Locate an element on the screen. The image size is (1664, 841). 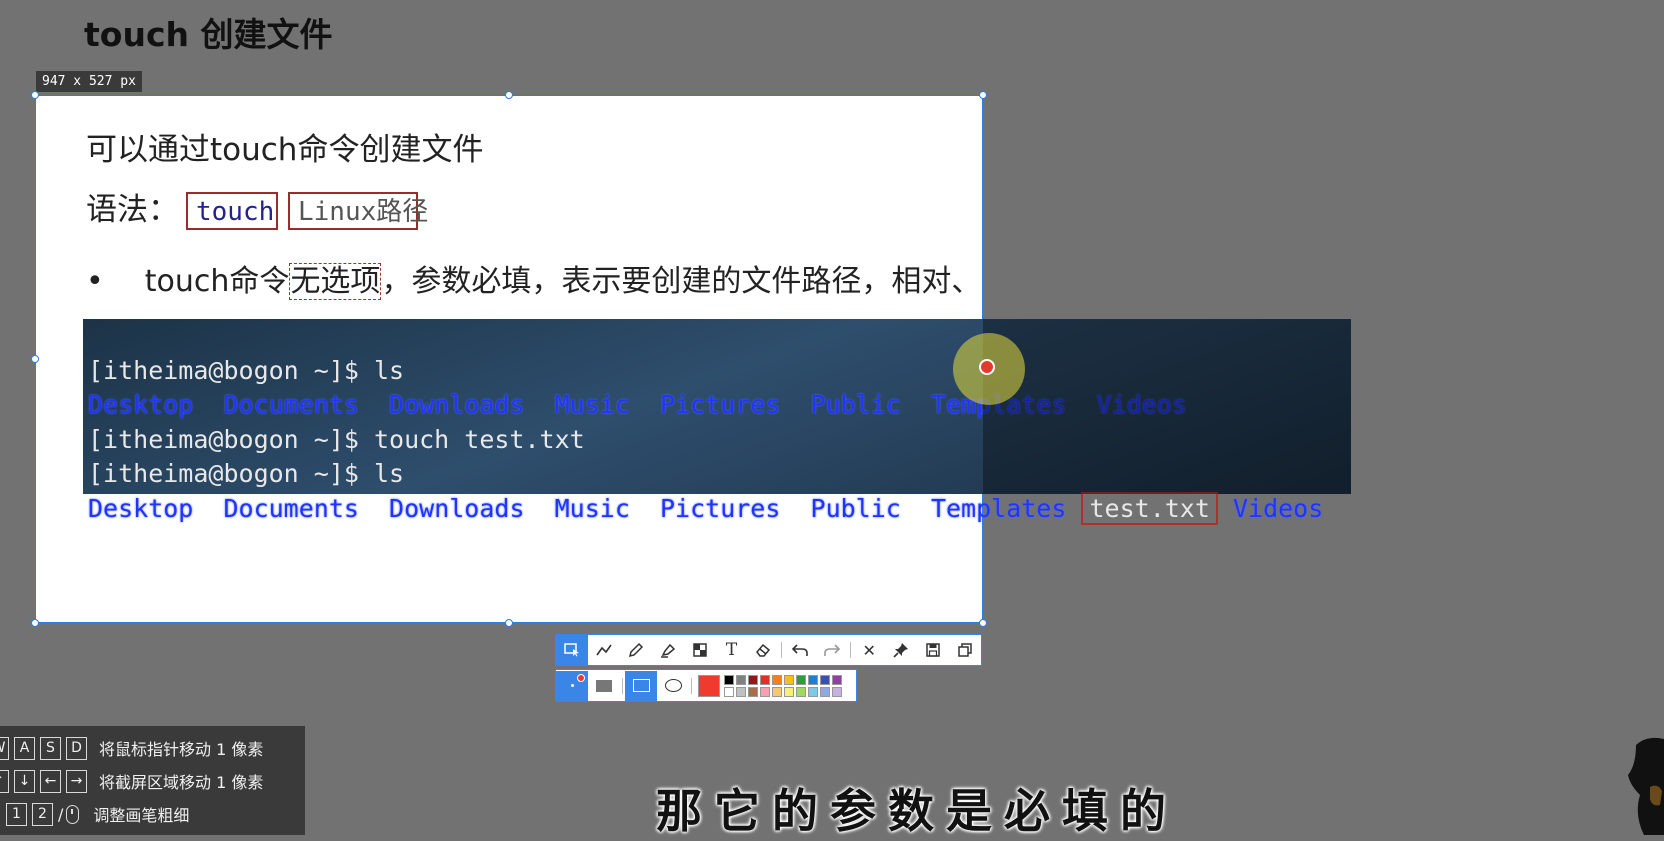
mosaic-icon is located at coordinates (700, 650).